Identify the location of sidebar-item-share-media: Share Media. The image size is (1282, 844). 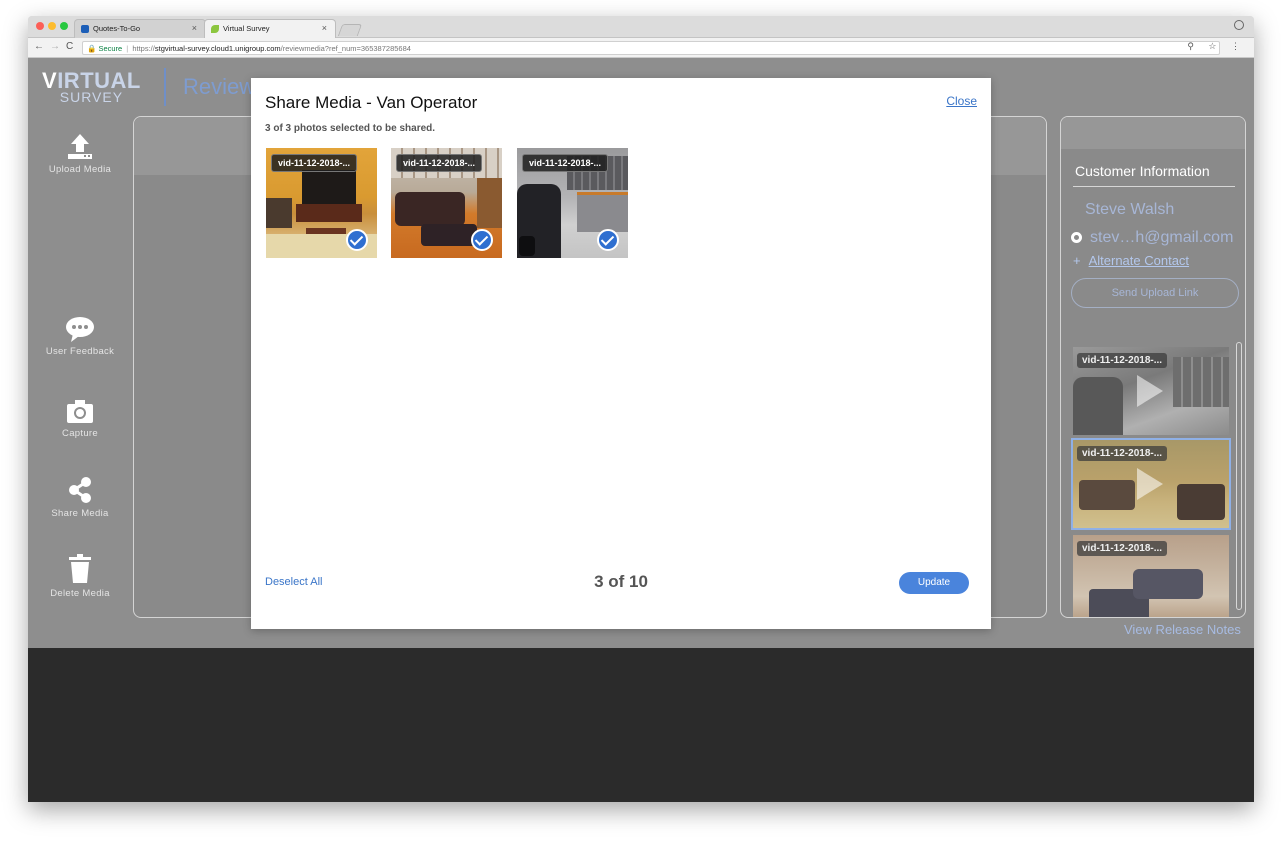
(80, 497).